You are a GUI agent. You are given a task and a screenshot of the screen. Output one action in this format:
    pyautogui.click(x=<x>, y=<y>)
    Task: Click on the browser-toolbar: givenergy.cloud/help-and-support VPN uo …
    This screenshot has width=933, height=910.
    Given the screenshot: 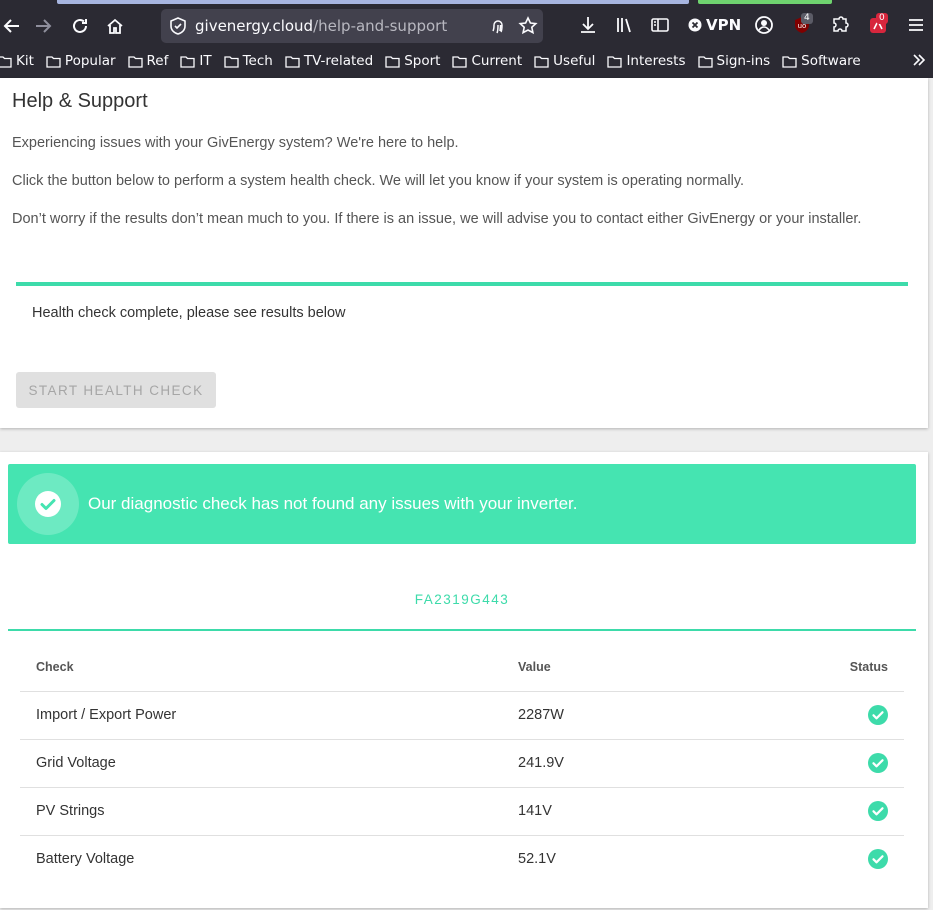 What is the action you would take?
    pyautogui.click(x=466, y=39)
    